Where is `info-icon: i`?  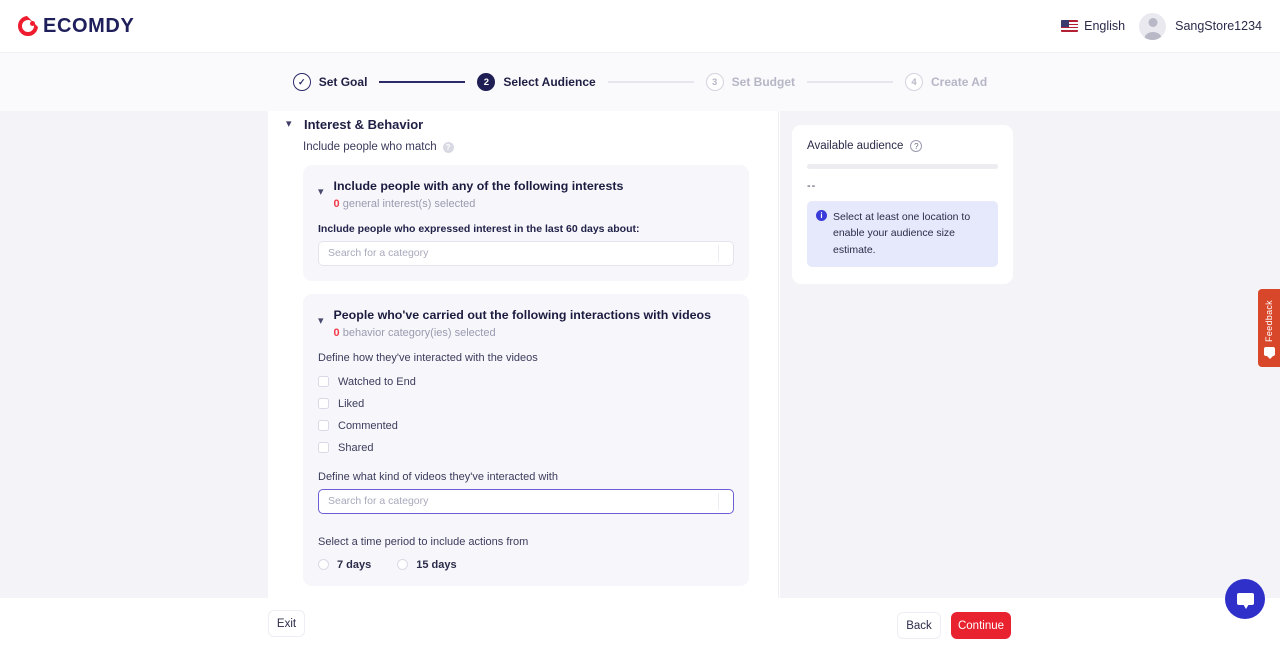 info-icon: i is located at coordinates (821, 215).